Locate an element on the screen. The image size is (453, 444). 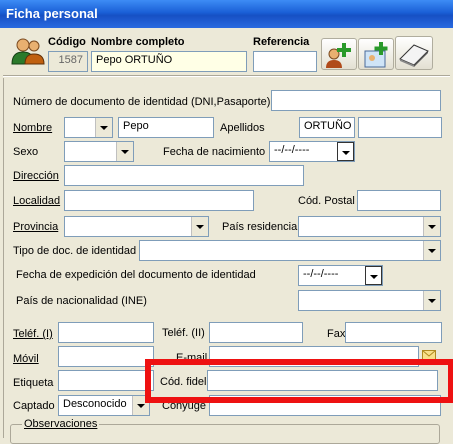
localidad-field is located at coordinates (159, 200).